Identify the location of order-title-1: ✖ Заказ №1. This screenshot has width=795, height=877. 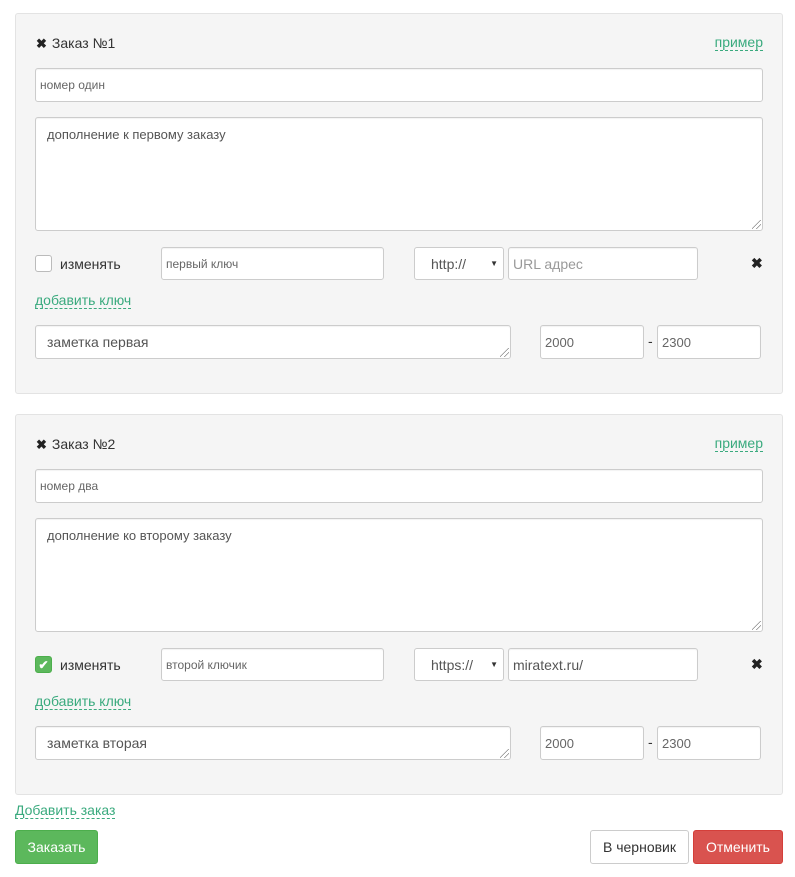
(75, 43).